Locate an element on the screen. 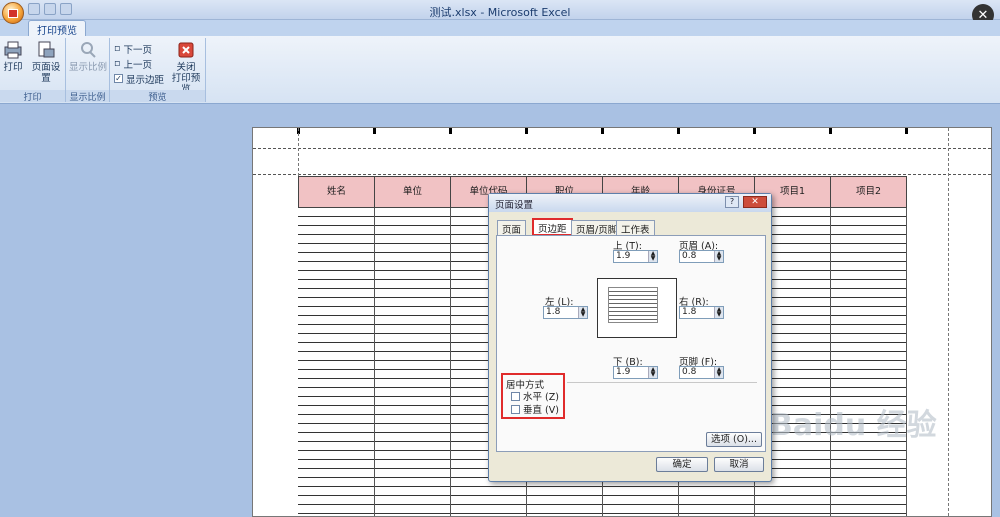 The image size is (1000, 517). horizontal-checkbox: 水平 (Z) is located at coordinates (535, 396).